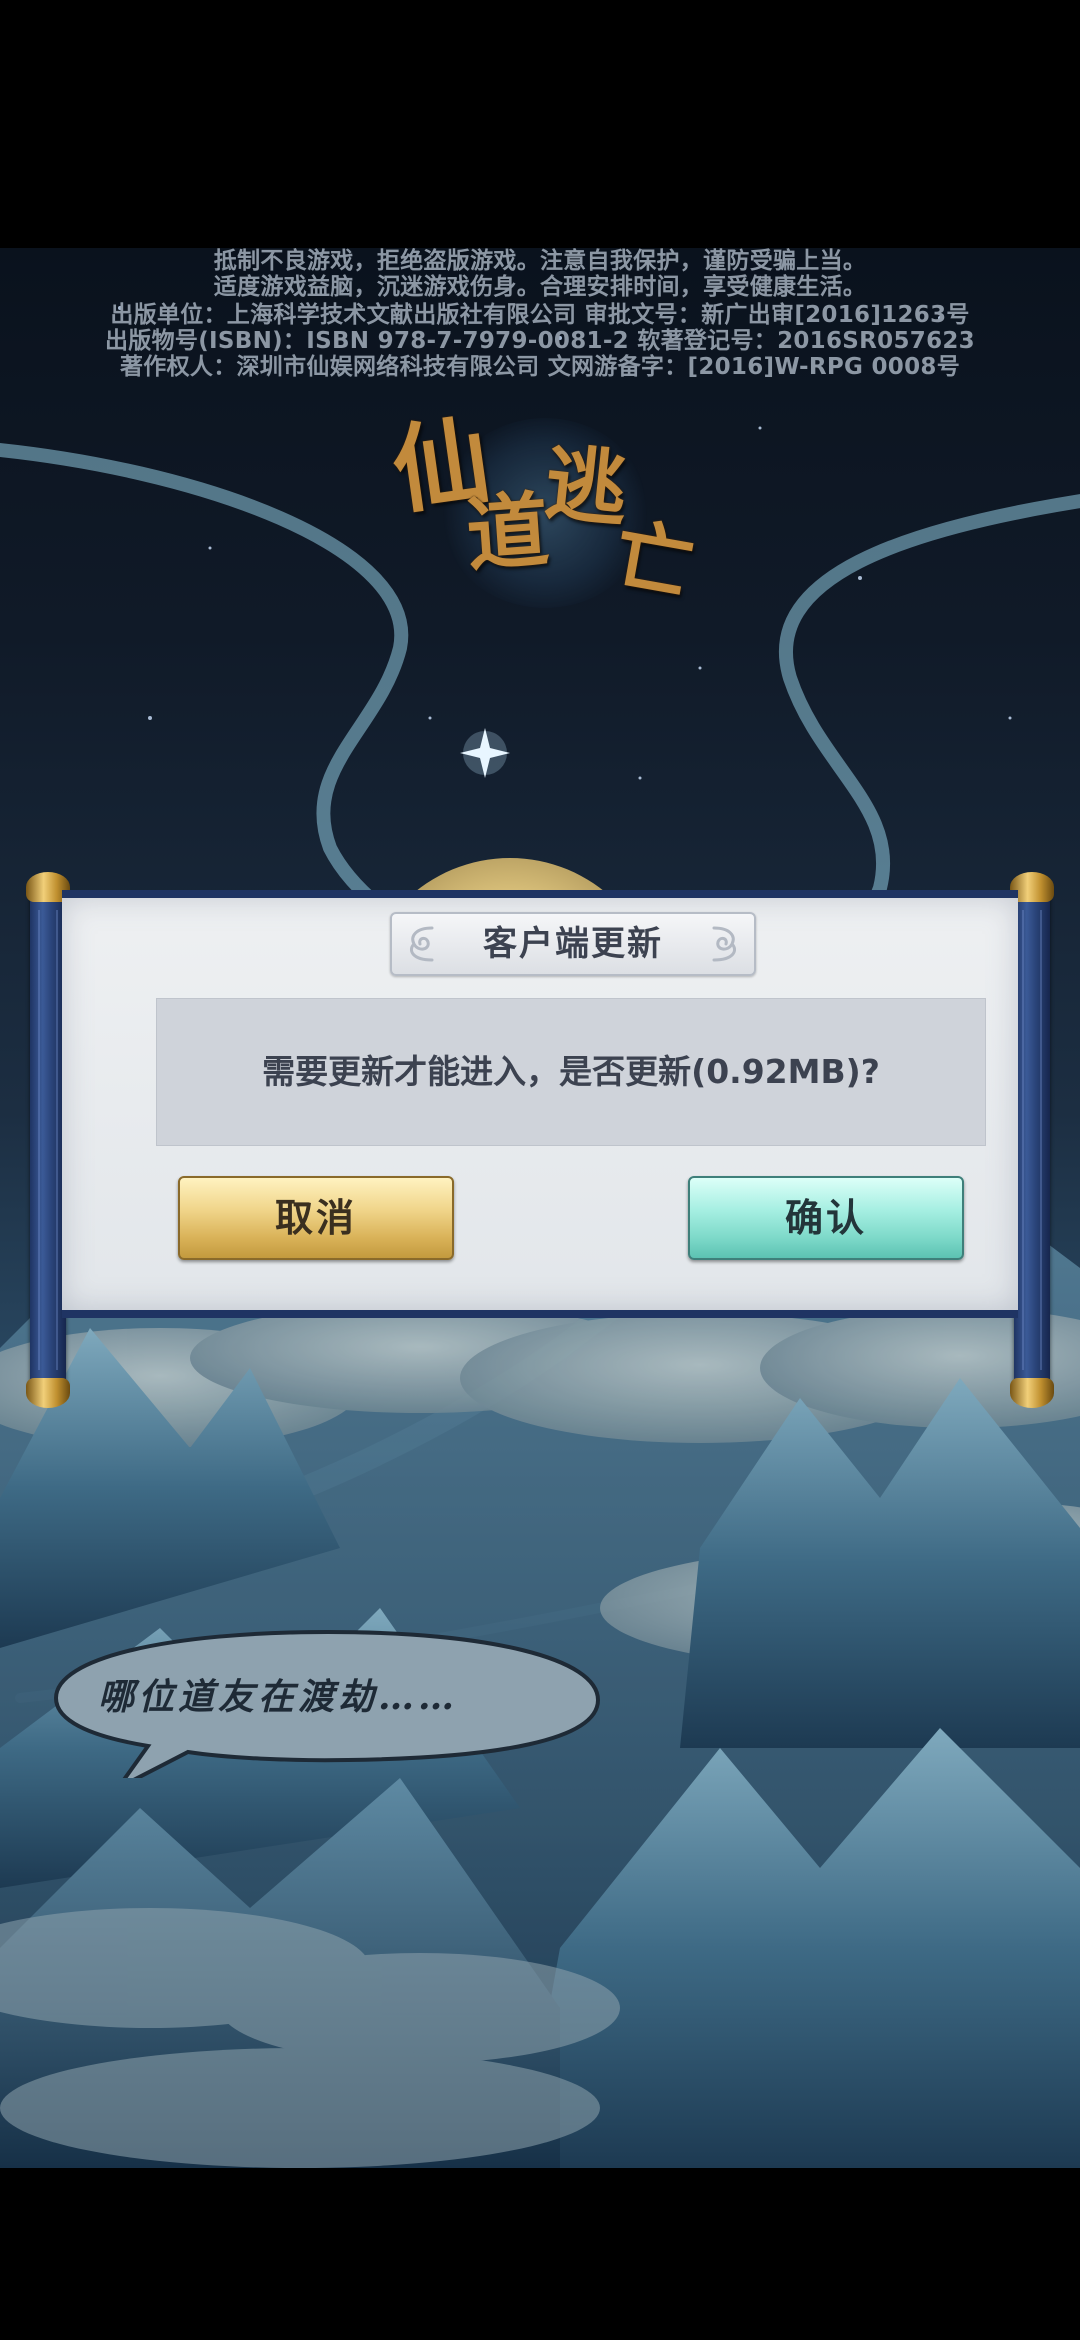  What do you see at coordinates (724, 944) in the screenshot?
I see `cloud-ornament-right-icon` at bounding box center [724, 944].